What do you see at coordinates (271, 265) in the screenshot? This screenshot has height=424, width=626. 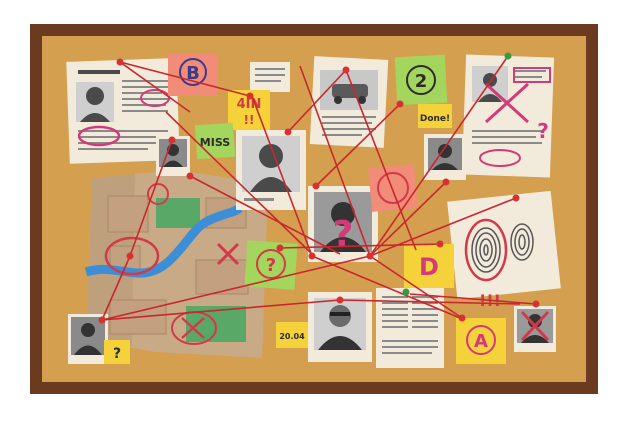 I see `sticky-q-left-text: ?` at bounding box center [271, 265].